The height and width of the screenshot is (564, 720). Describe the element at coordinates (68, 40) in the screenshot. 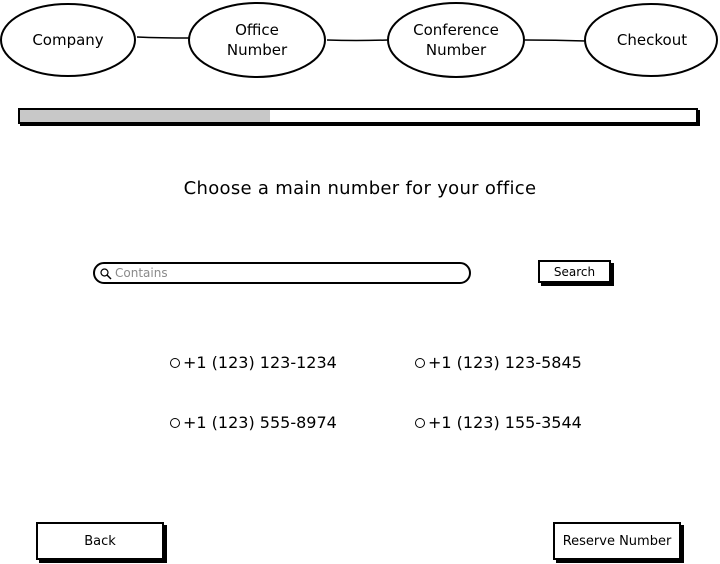

I see `step-company-label: Company` at that location.